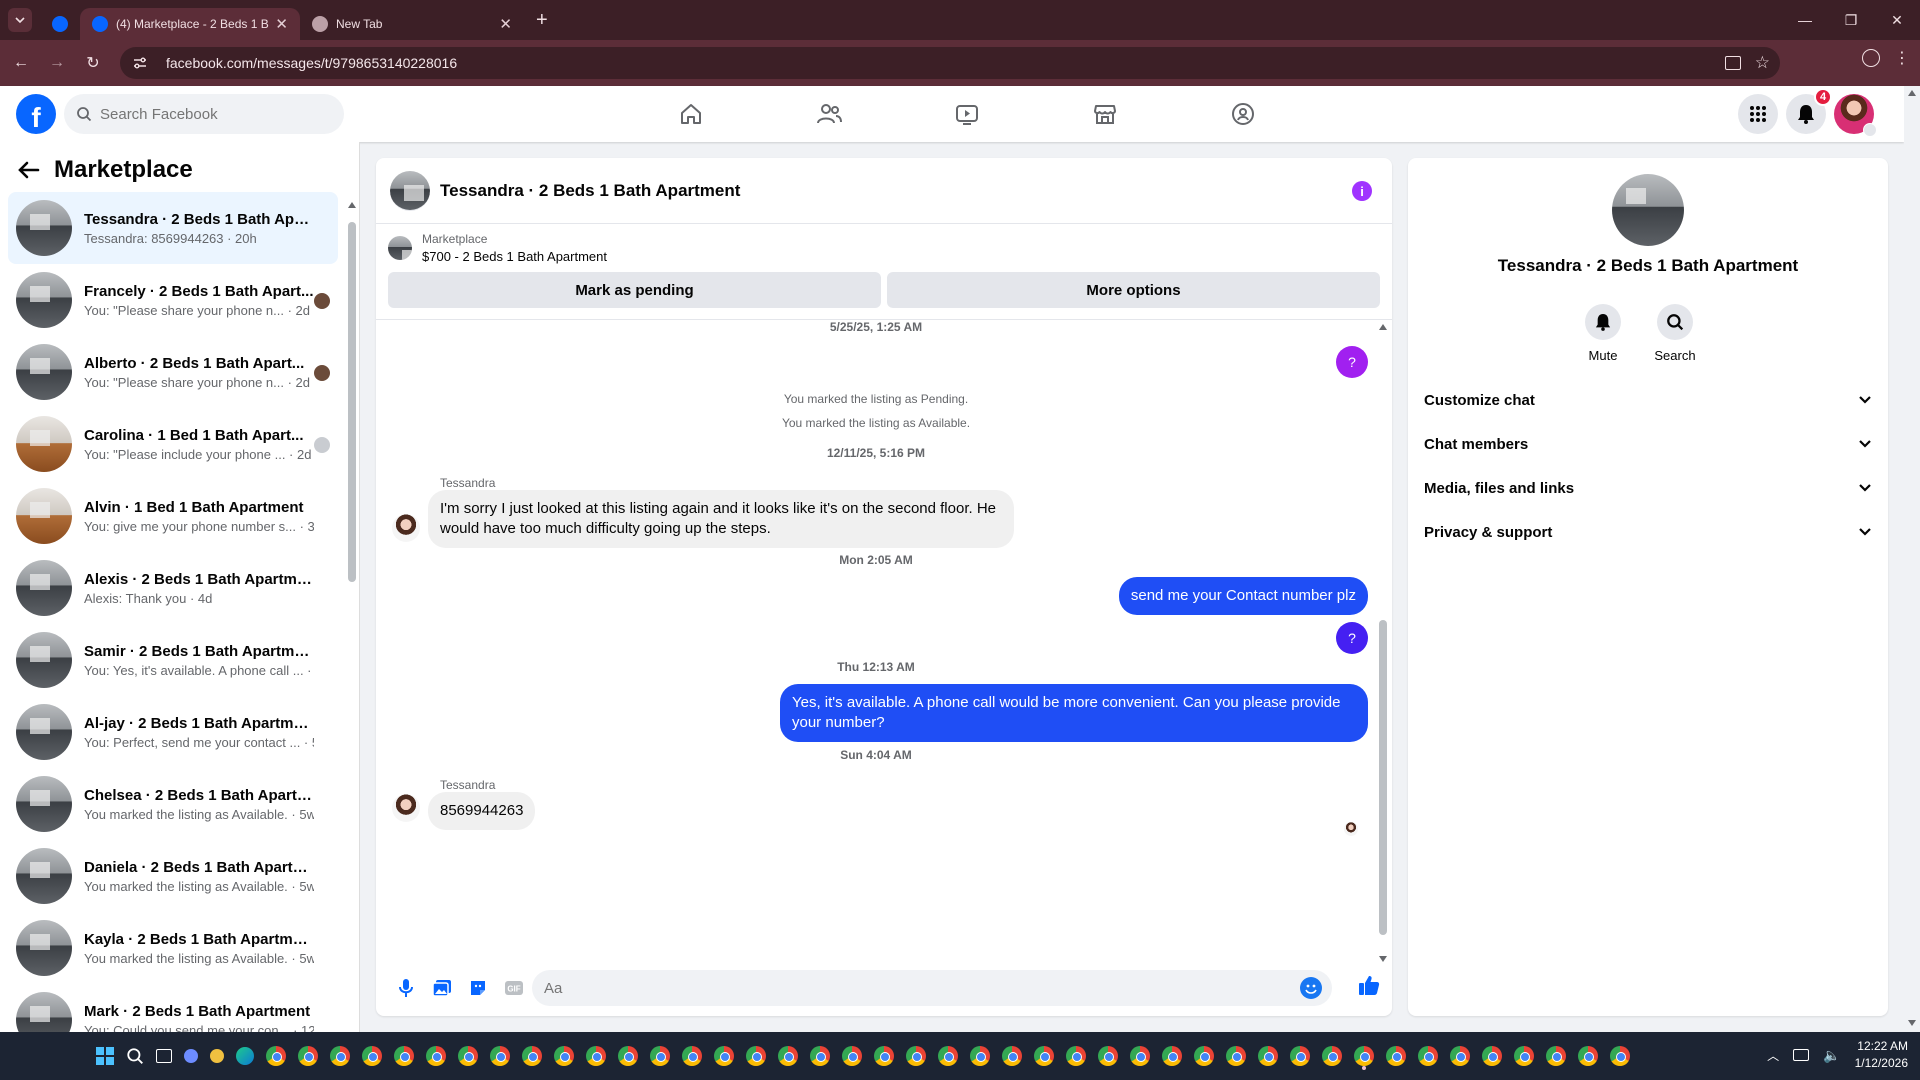 Image resolution: width=1920 pixels, height=1080 pixels. What do you see at coordinates (1805, 20) in the screenshot?
I see `minimize-button: —` at bounding box center [1805, 20].